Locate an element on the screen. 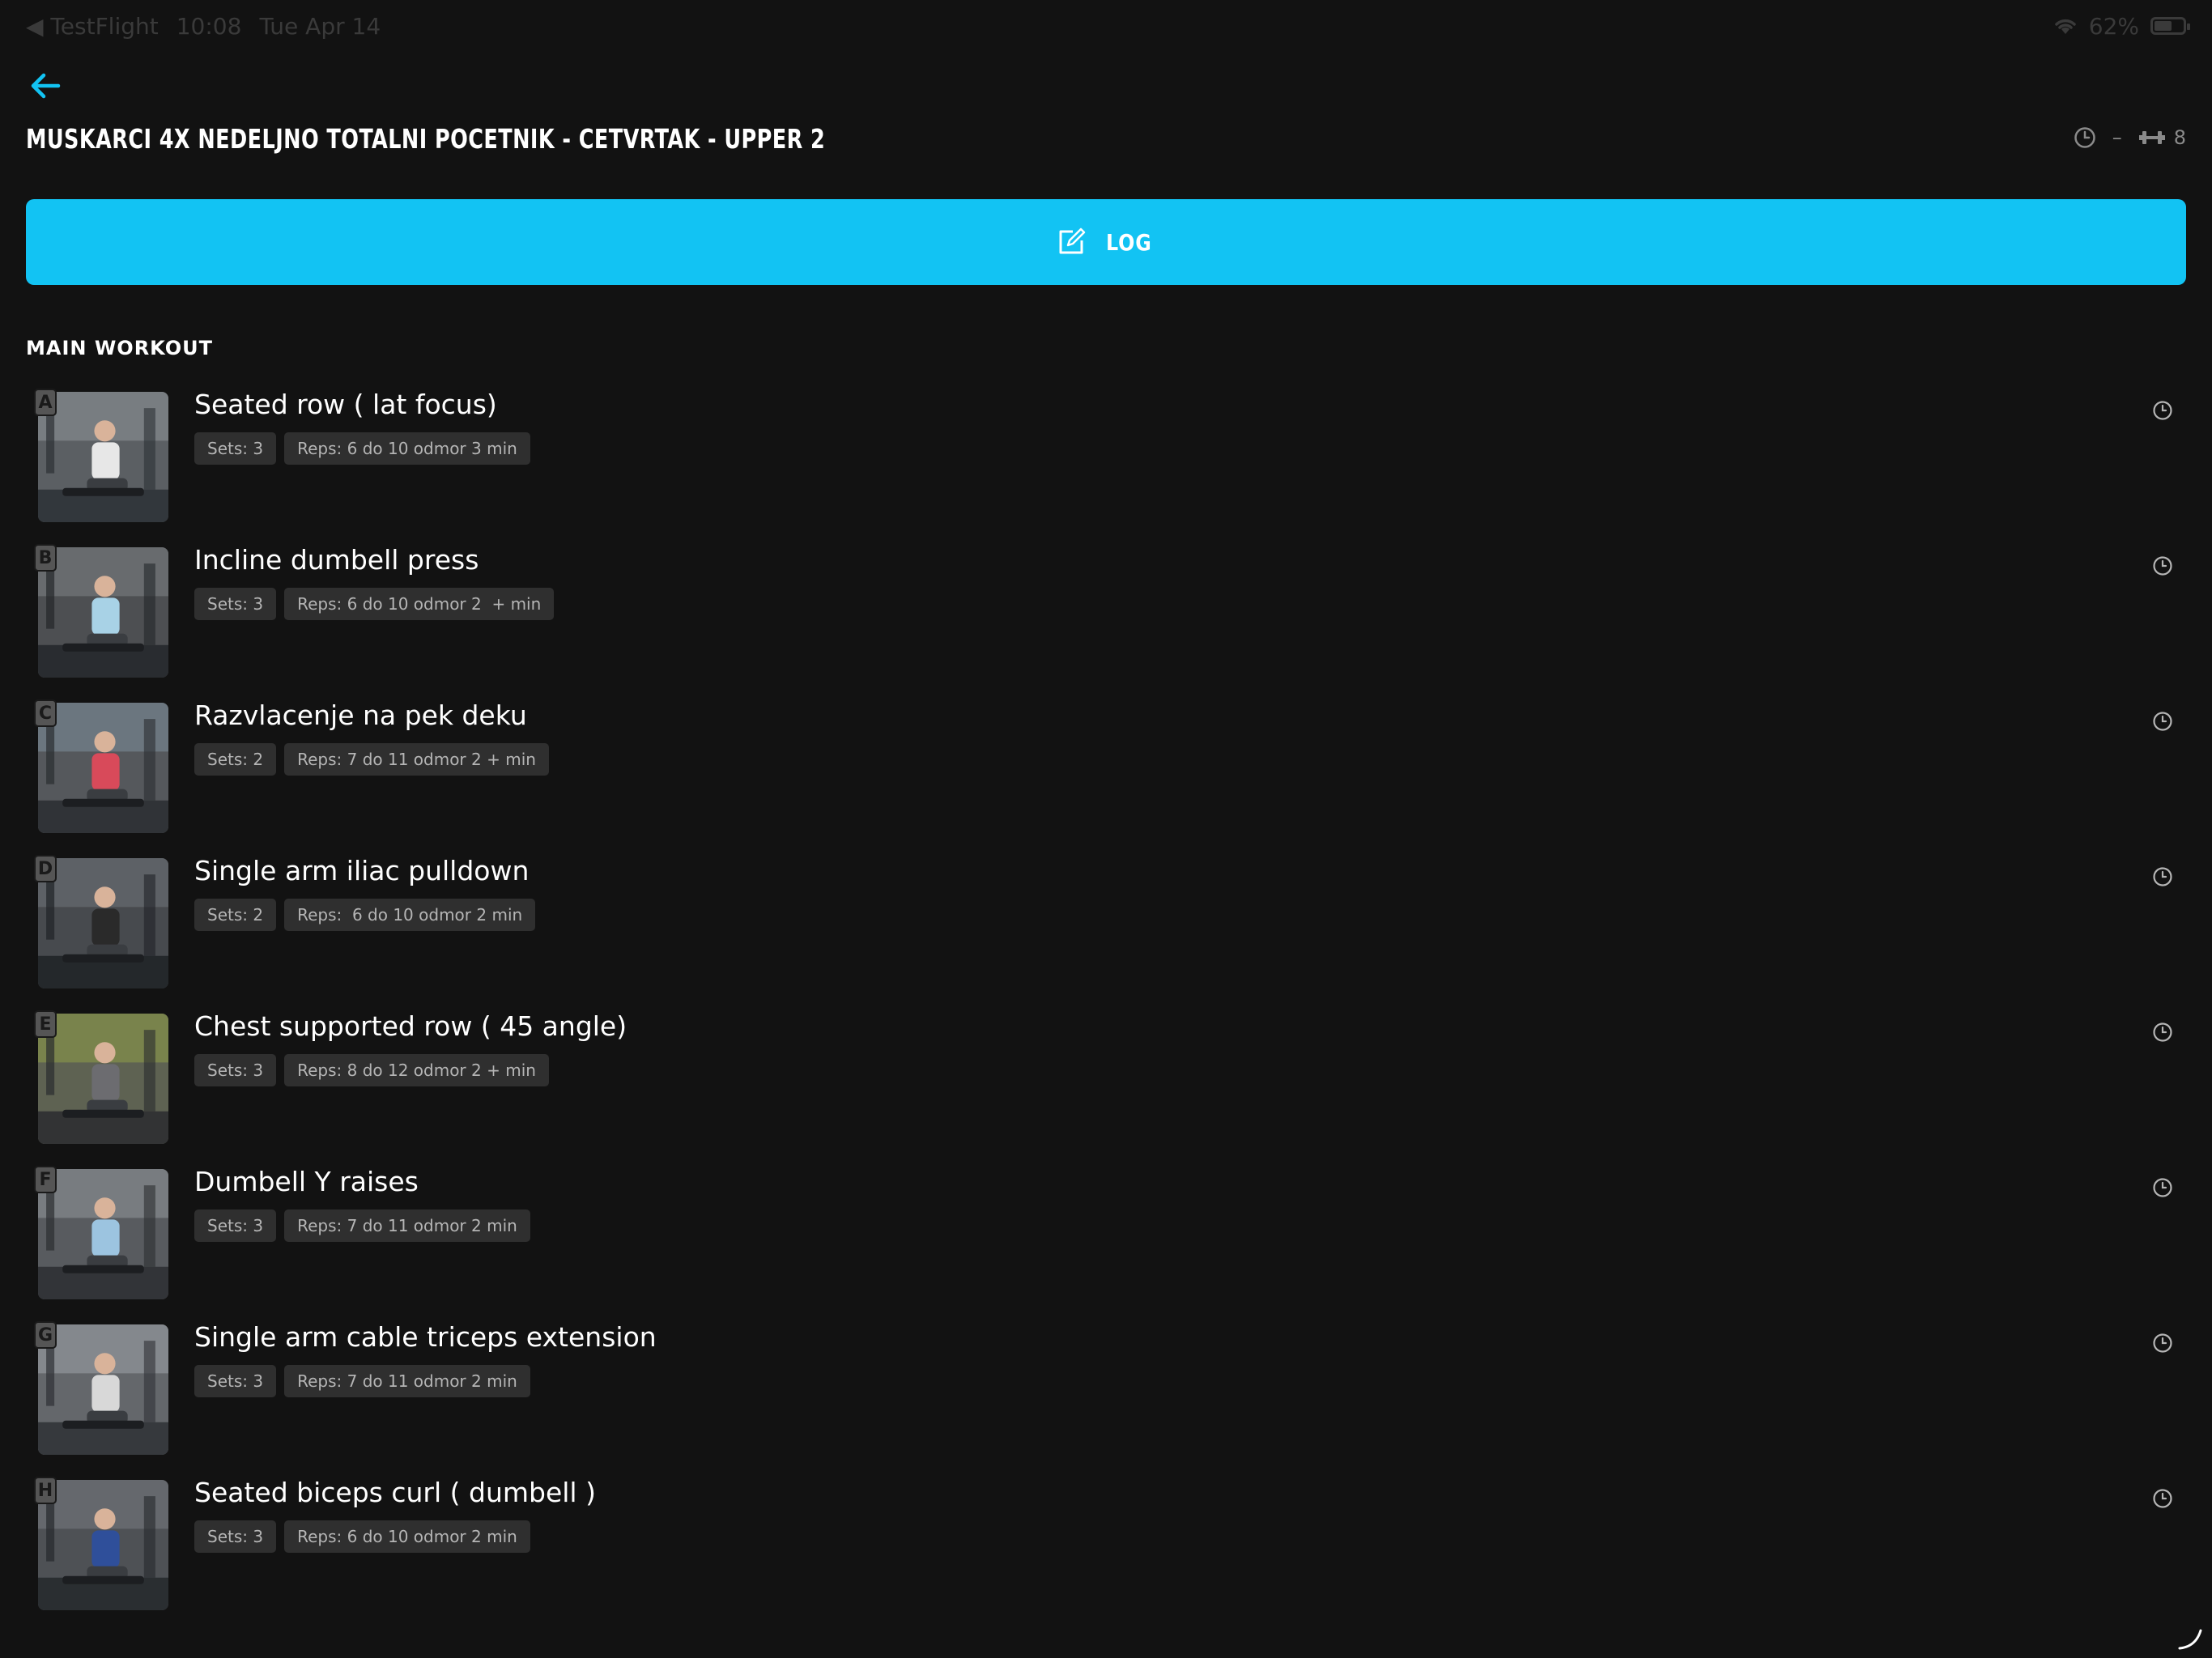  status-bar: ◀ TestFlight 10:08 Tue Apr 14 62% is located at coordinates (1106, 26).